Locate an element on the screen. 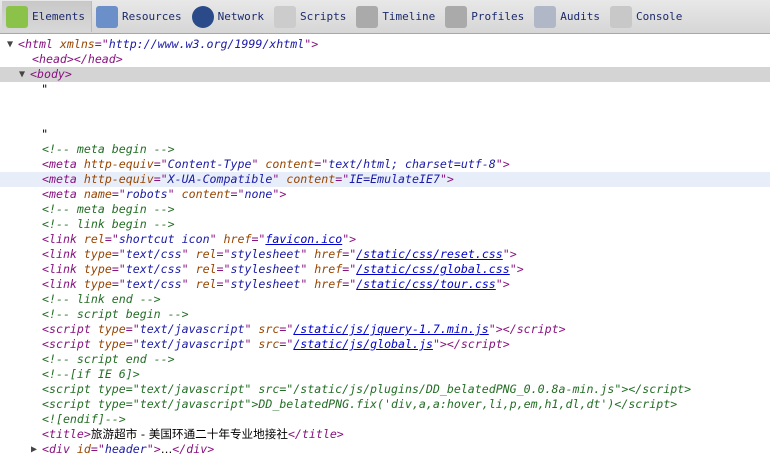  link-value: /static/css/reset.css is located at coordinates (429, 254).